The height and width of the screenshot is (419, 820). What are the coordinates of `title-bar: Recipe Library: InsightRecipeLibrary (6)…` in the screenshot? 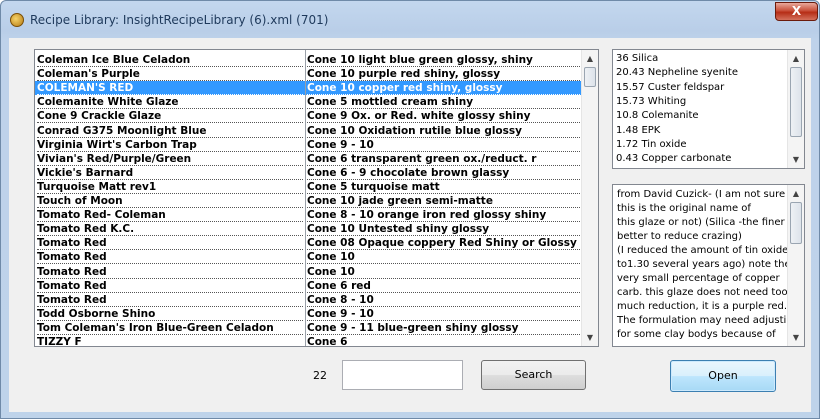 It's located at (410, 19).